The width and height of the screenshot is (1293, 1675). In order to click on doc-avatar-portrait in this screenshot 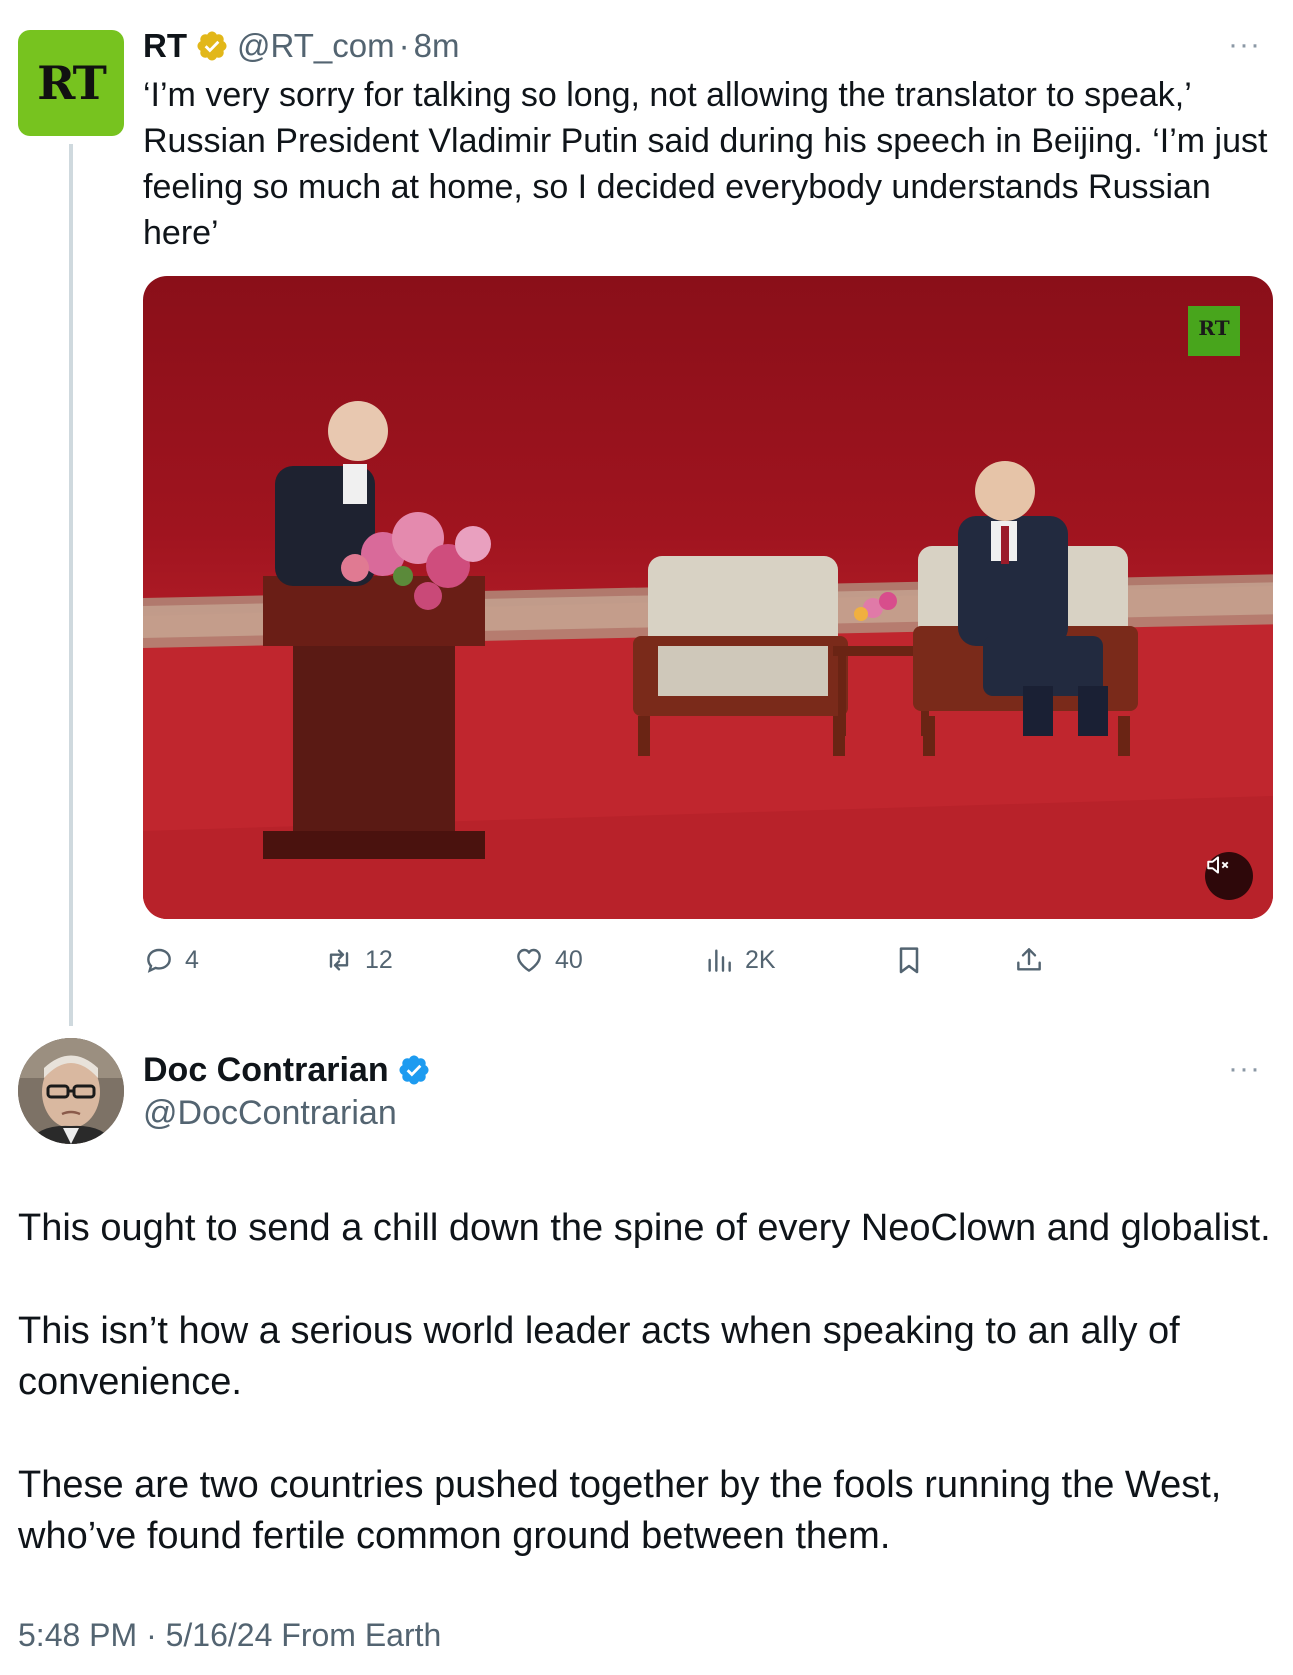, I will do `click(71, 1091)`.